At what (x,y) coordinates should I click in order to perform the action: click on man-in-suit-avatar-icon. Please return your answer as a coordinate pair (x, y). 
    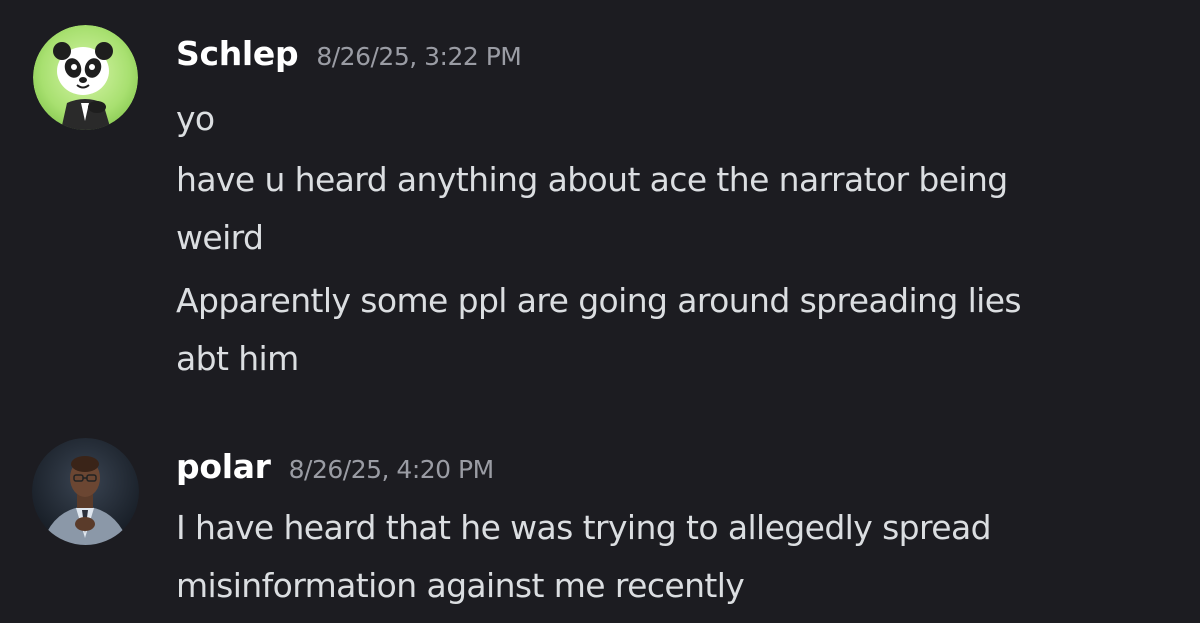
    Looking at the image, I should click on (85, 491).